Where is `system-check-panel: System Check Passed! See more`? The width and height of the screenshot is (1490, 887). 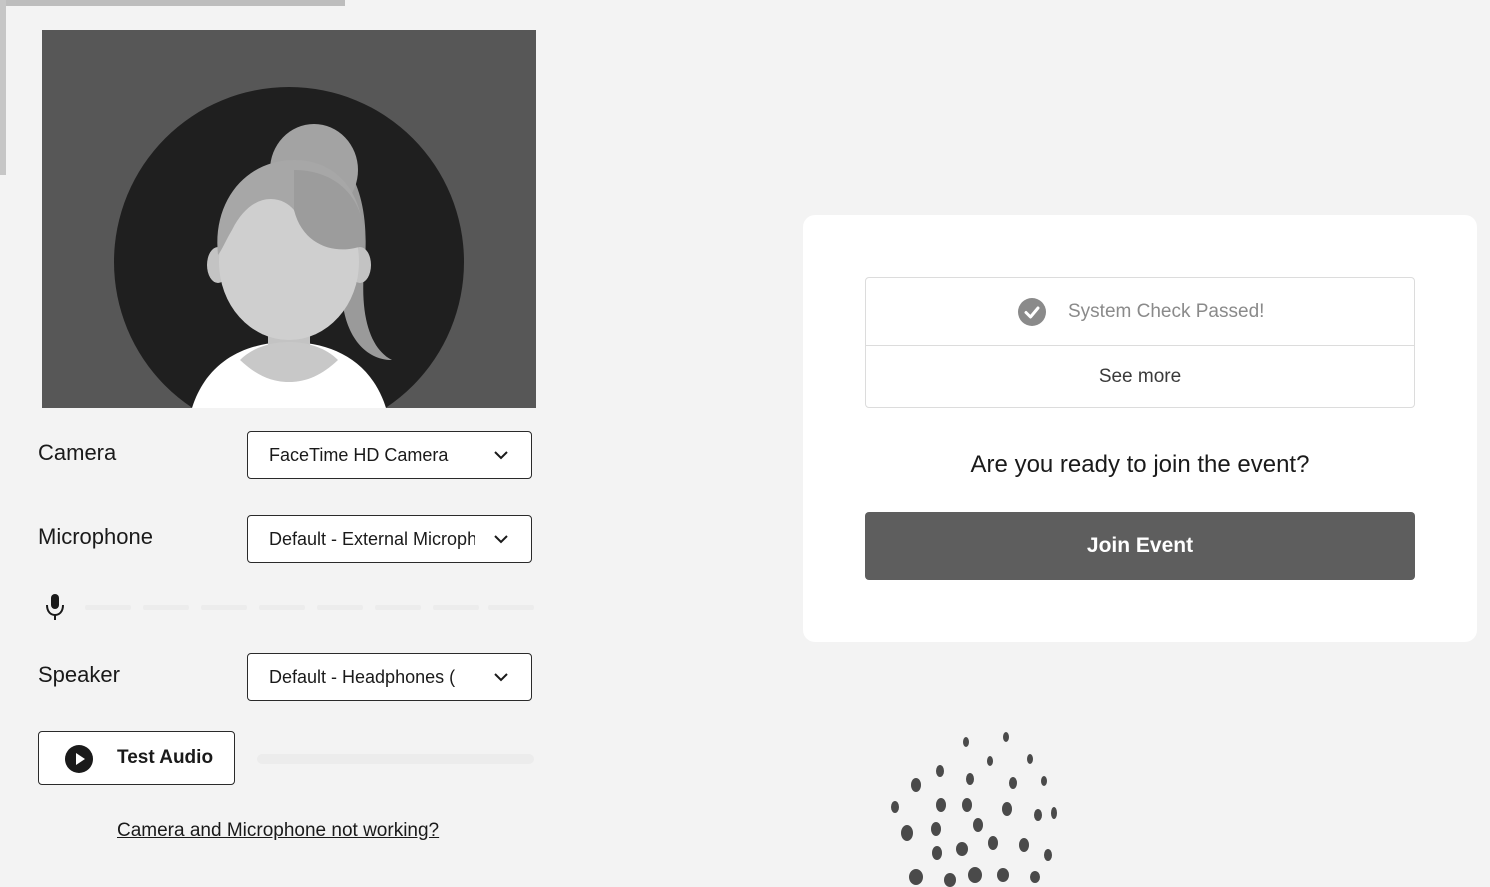 system-check-panel: System Check Passed! See more is located at coordinates (1140, 342).